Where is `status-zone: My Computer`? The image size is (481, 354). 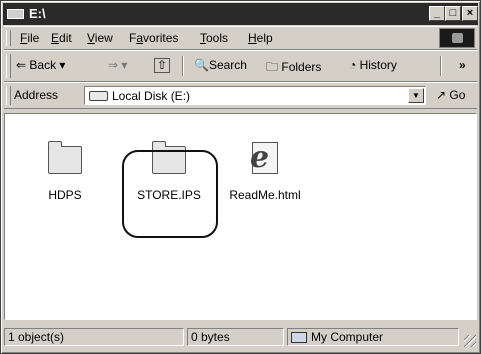 status-zone: My Computer is located at coordinates (373, 337).